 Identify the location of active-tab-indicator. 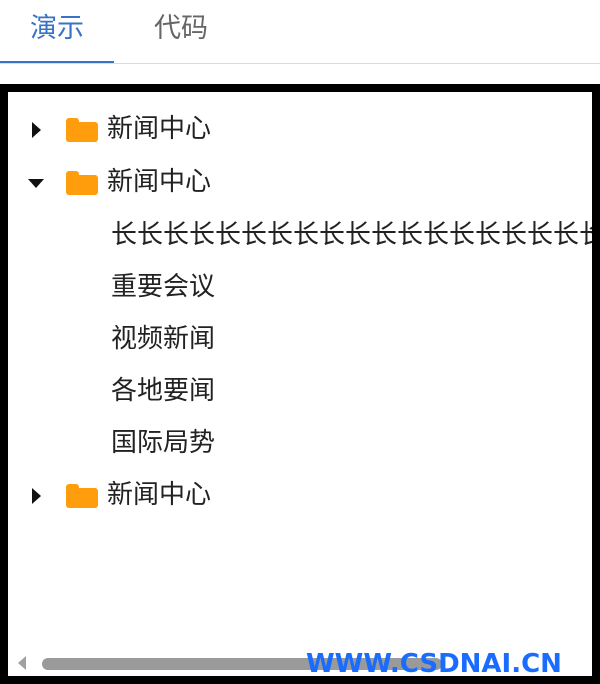
(57, 62).